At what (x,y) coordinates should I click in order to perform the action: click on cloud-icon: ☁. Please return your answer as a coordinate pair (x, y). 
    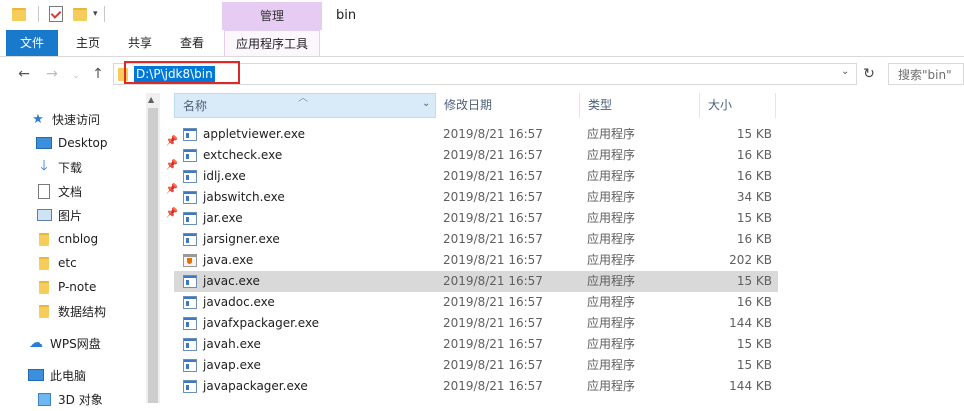
    Looking at the image, I should click on (36, 343).